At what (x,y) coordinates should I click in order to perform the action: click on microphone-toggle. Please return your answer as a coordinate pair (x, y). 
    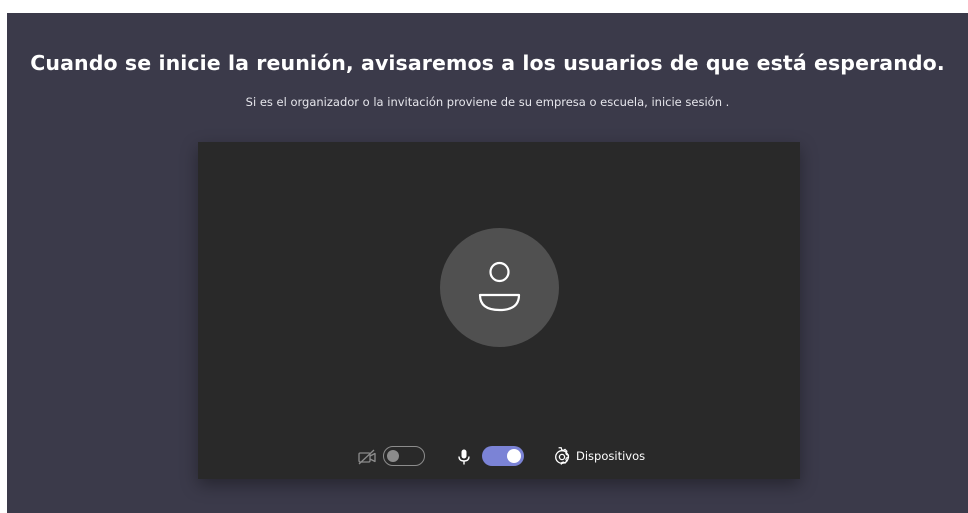
    Looking at the image, I should click on (503, 456).